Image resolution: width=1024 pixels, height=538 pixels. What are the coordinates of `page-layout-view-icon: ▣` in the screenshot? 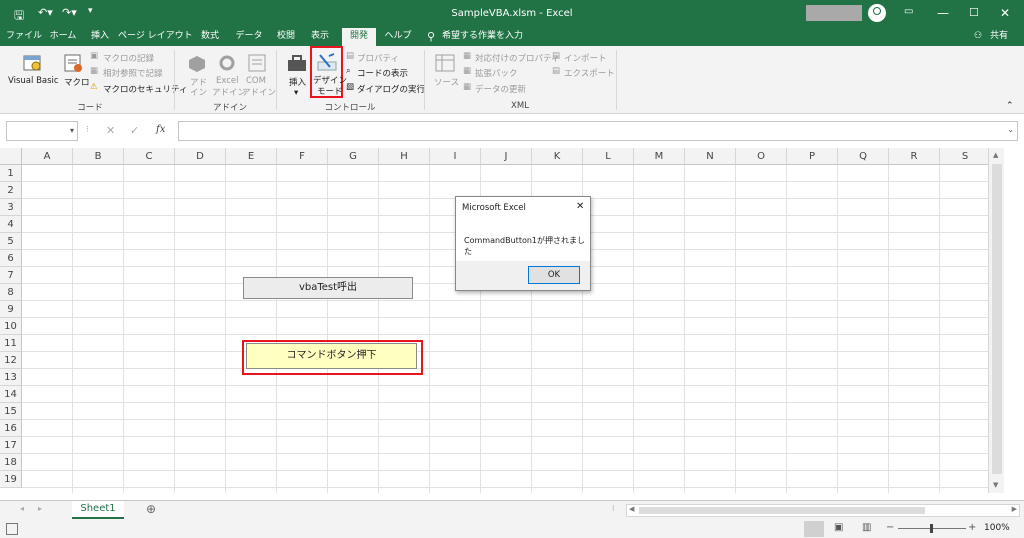 It's located at (838, 527).